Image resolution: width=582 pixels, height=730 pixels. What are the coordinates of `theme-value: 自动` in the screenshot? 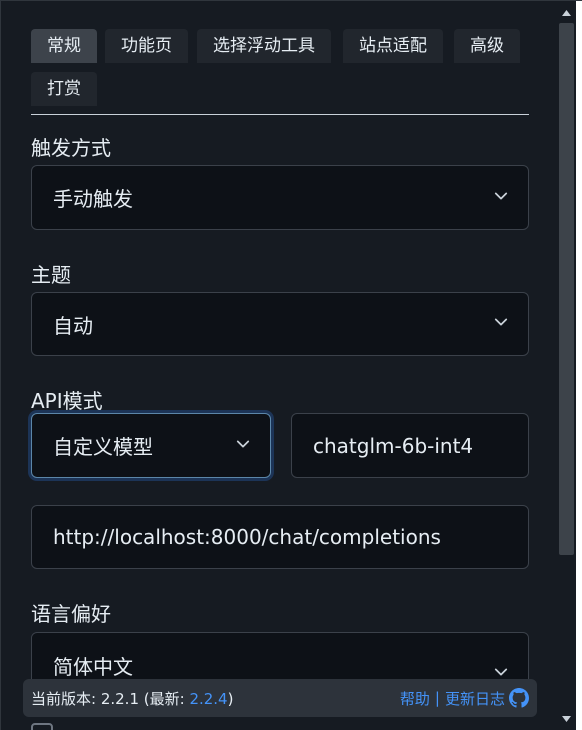 It's located at (73, 325).